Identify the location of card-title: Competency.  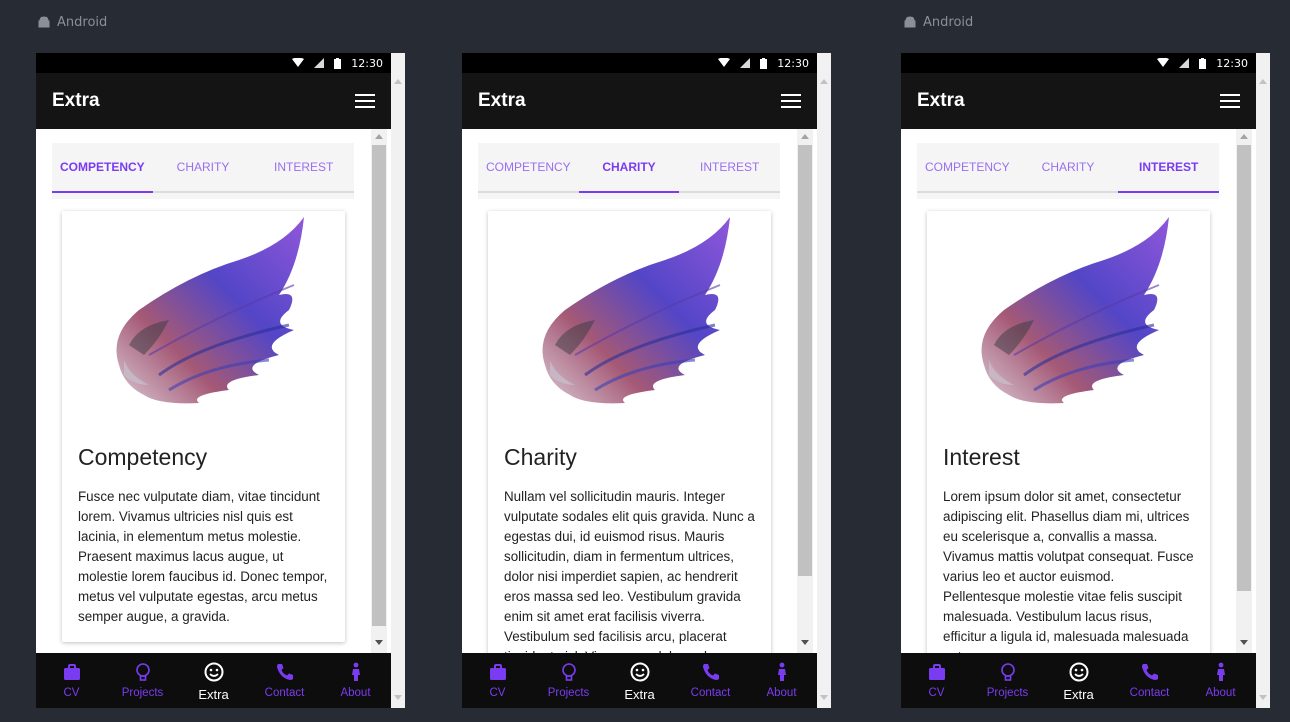
(143, 457).